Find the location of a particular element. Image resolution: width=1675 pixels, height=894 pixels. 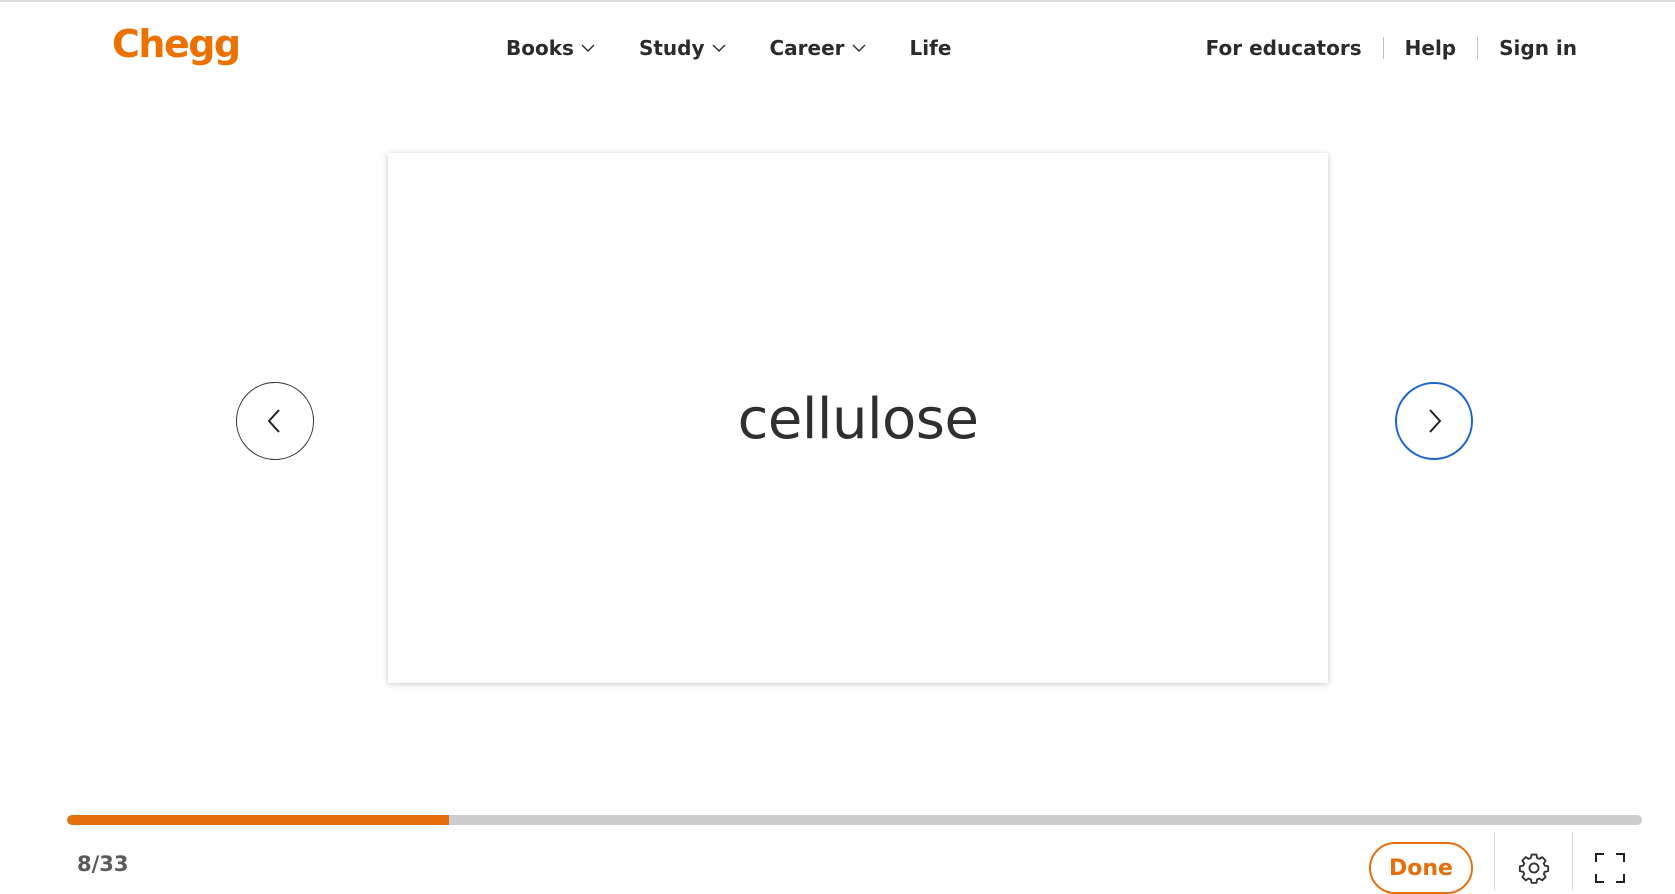

nav-career: Career is located at coordinates (818, 48).